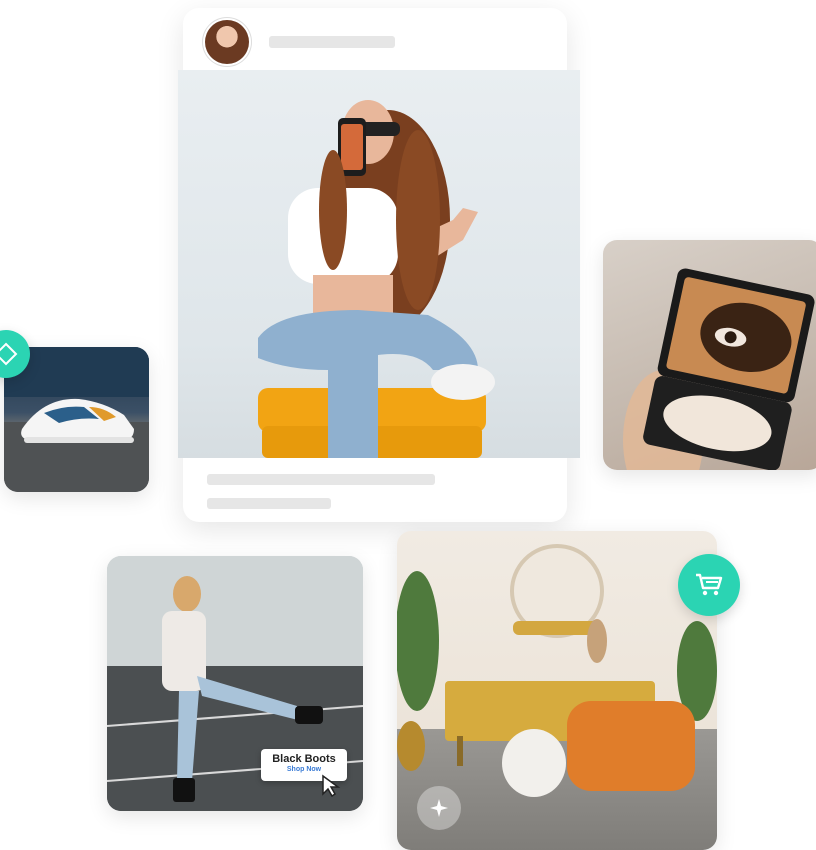 This screenshot has height=850, width=816. I want to click on sneaker-product-card, so click(76, 419).